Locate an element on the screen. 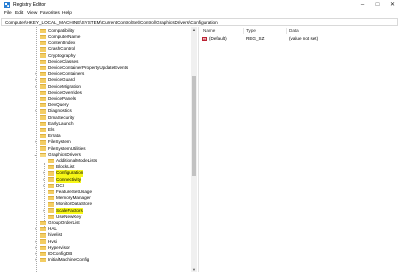 This screenshot has width=400, height=272. menu-file: File is located at coordinates (8, 13).